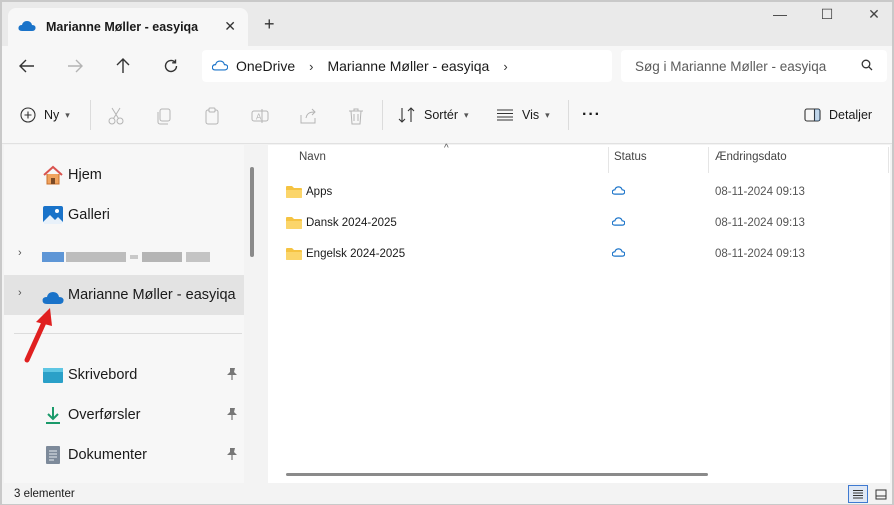  What do you see at coordinates (497, 474) in the screenshot?
I see `horizontal-scrollbar` at bounding box center [497, 474].